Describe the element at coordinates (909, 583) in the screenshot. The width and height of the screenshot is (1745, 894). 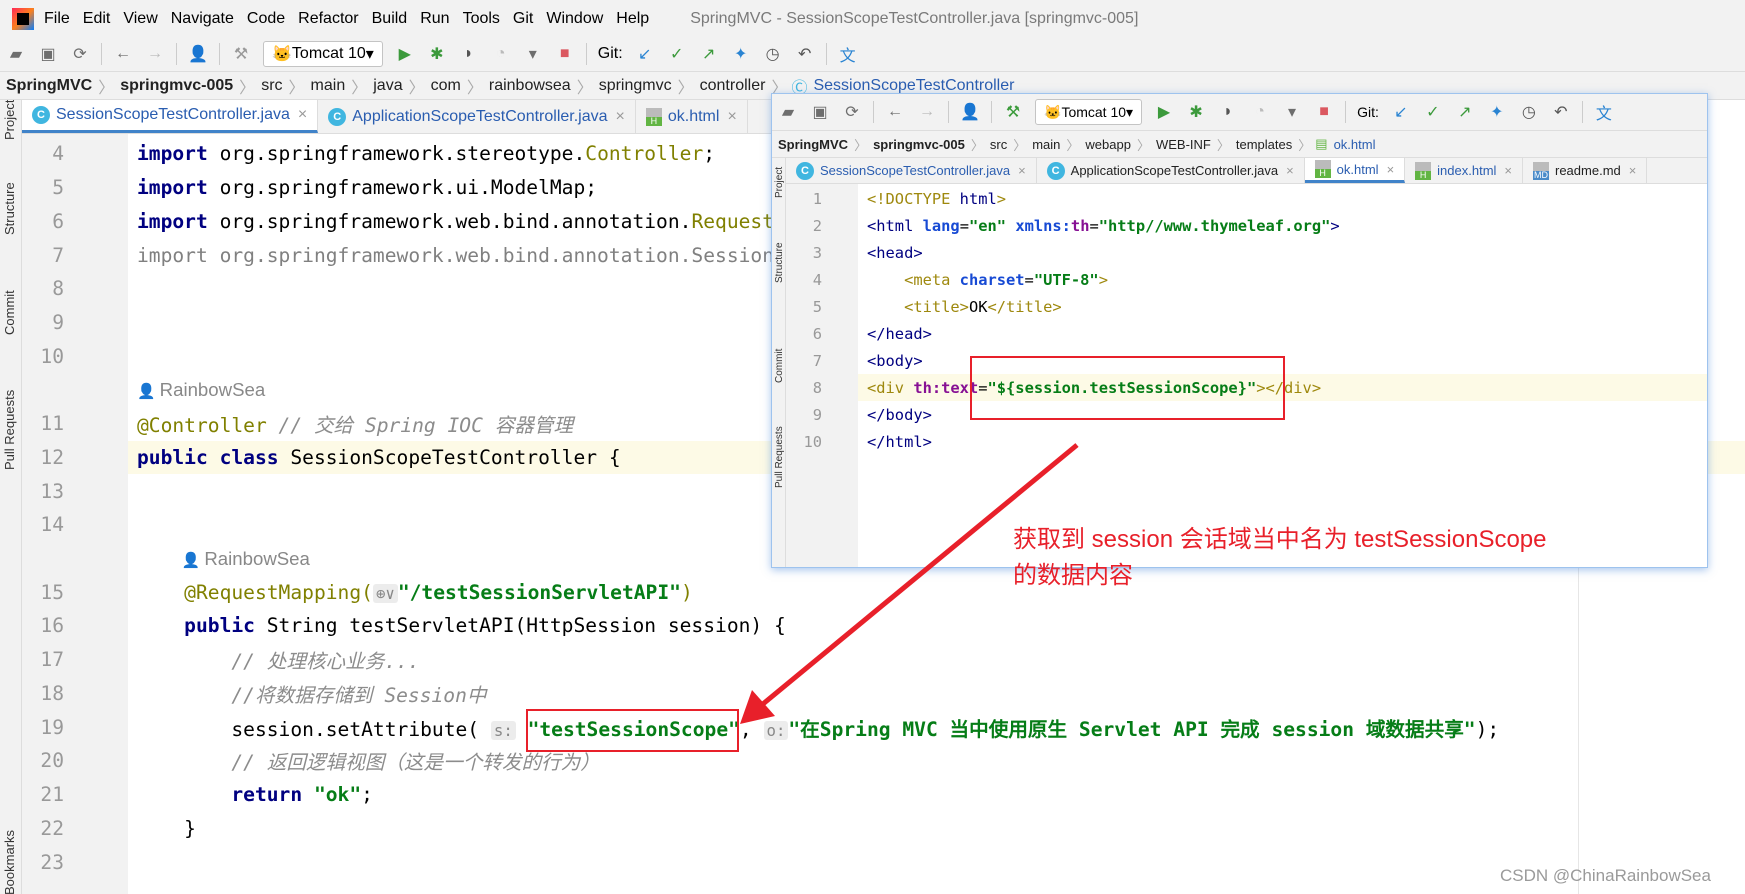
I see `annotation-arrow` at that location.